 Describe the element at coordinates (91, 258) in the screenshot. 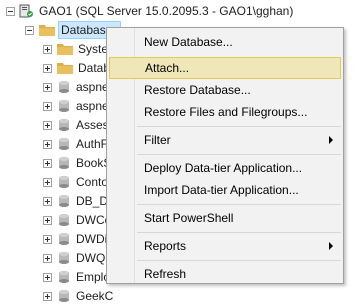

I see `tree-node-label: DWQ` at that location.